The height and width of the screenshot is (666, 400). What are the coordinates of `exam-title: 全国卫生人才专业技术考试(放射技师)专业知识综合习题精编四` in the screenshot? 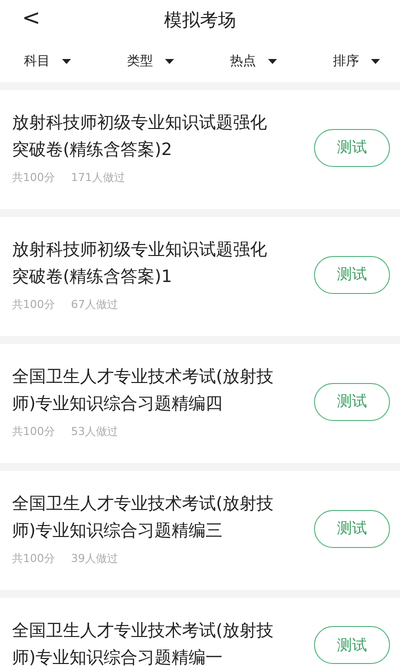 It's located at (143, 391).